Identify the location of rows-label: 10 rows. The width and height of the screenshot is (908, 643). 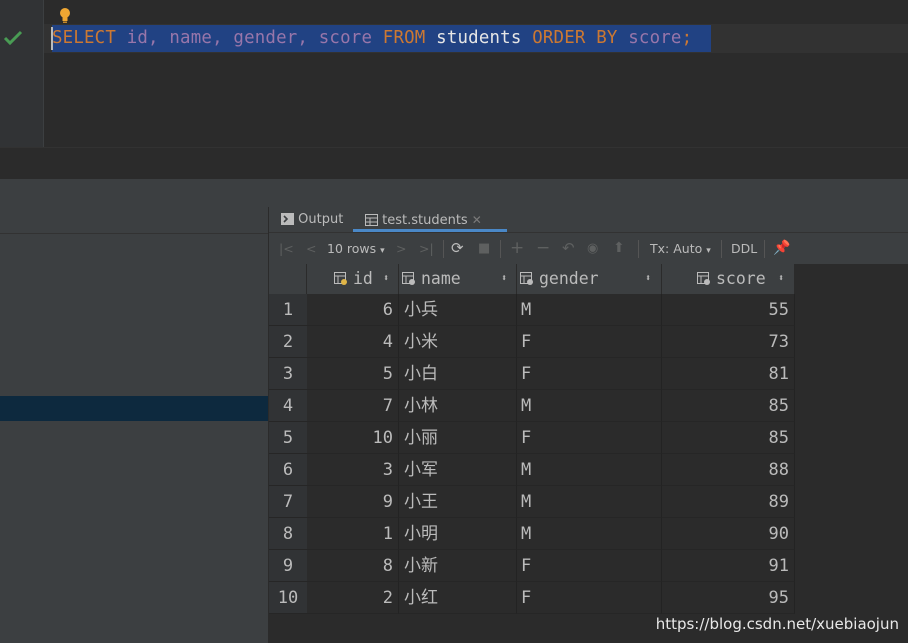
(352, 248).